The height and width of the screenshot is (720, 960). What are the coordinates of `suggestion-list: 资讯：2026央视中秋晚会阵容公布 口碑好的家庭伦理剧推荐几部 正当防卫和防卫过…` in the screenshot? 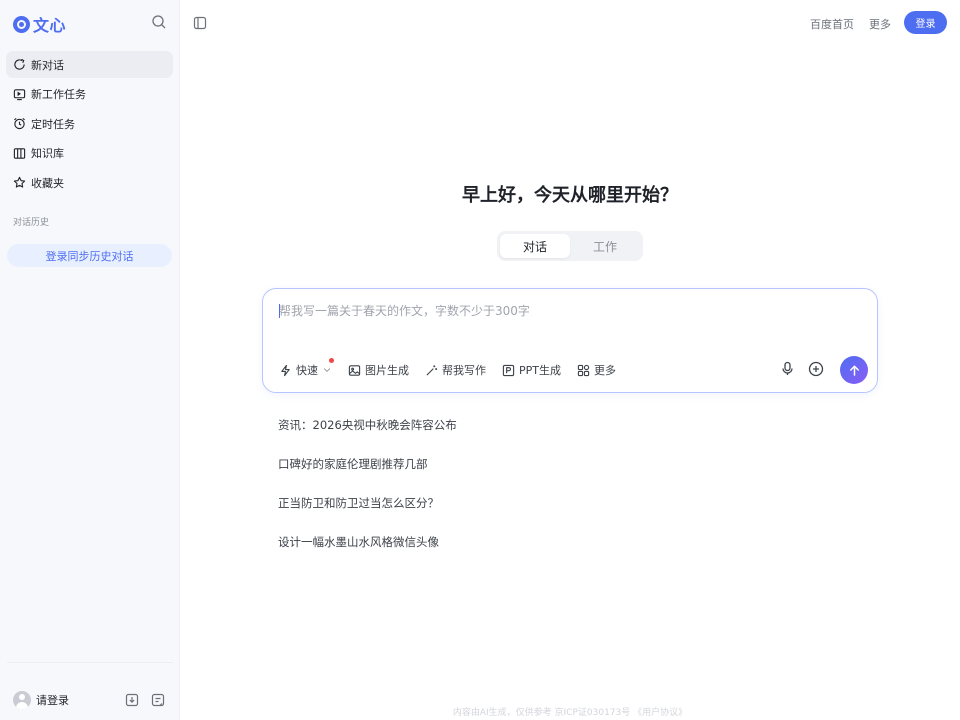 It's located at (367, 495).